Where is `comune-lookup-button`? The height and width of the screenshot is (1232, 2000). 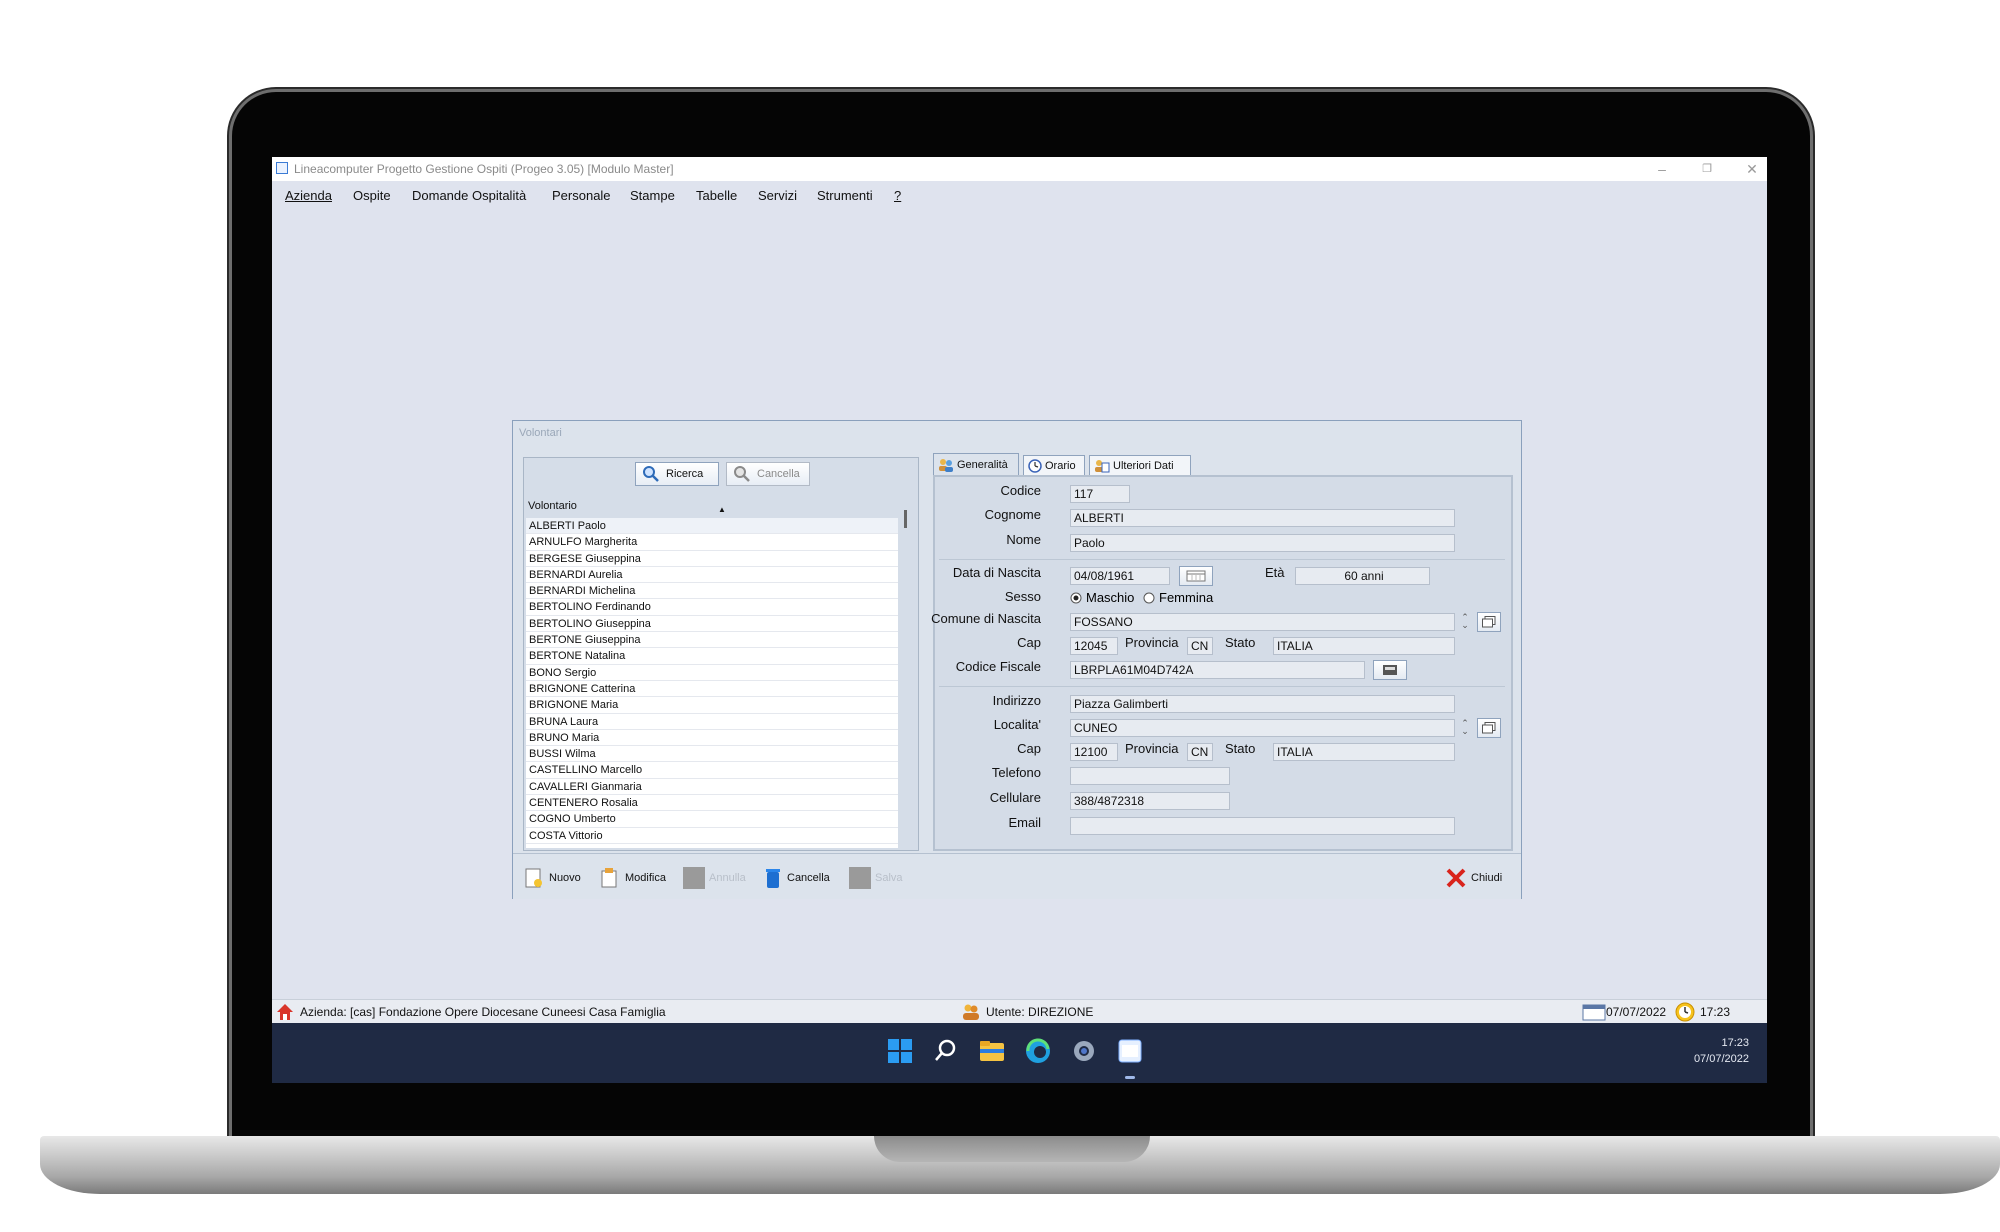 comune-lookup-button is located at coordinates (1489, 622).